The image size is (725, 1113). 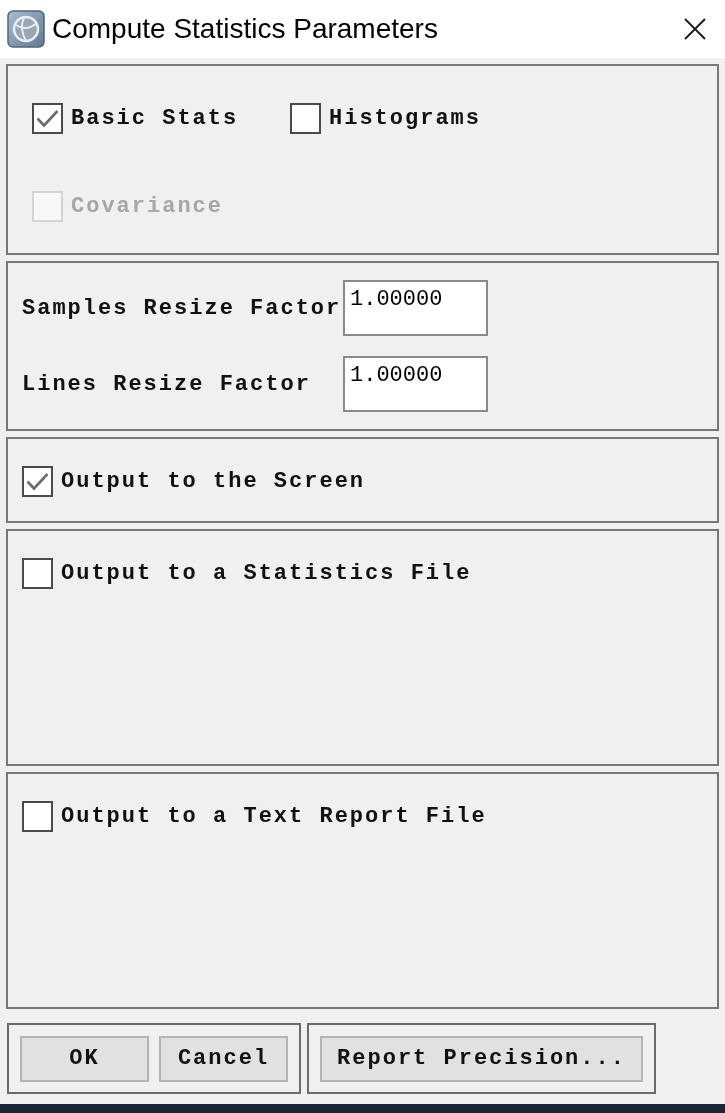 What do you see at coordinates (155, 118) in the screenshot?
I see `checkbox-label: Basic Stats` at bounding box center [155, 118].